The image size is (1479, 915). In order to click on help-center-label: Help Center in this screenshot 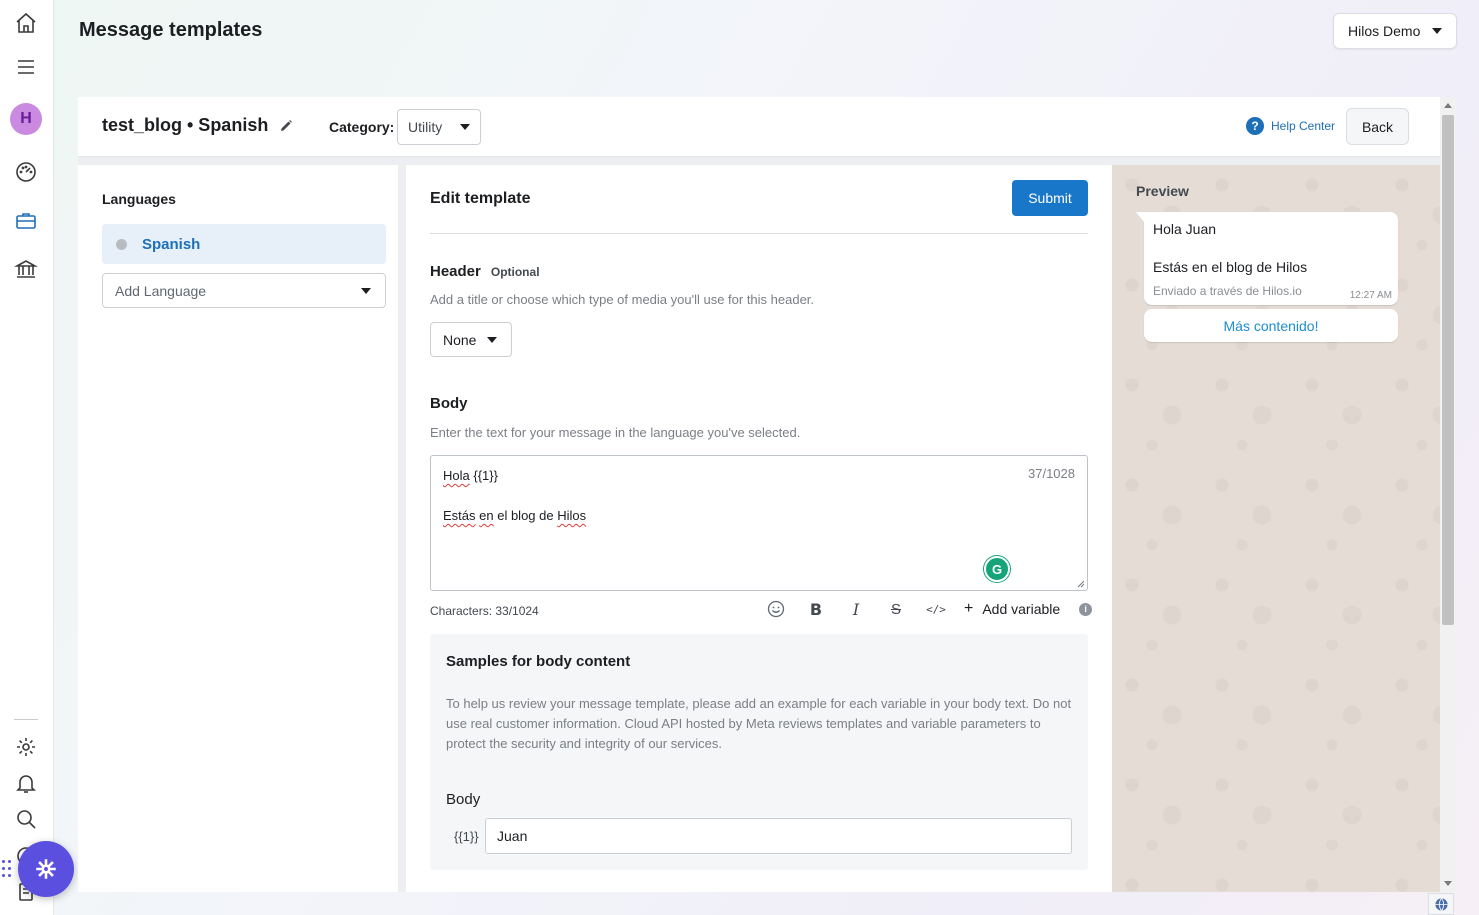, I will do `click(1303, 126)`.